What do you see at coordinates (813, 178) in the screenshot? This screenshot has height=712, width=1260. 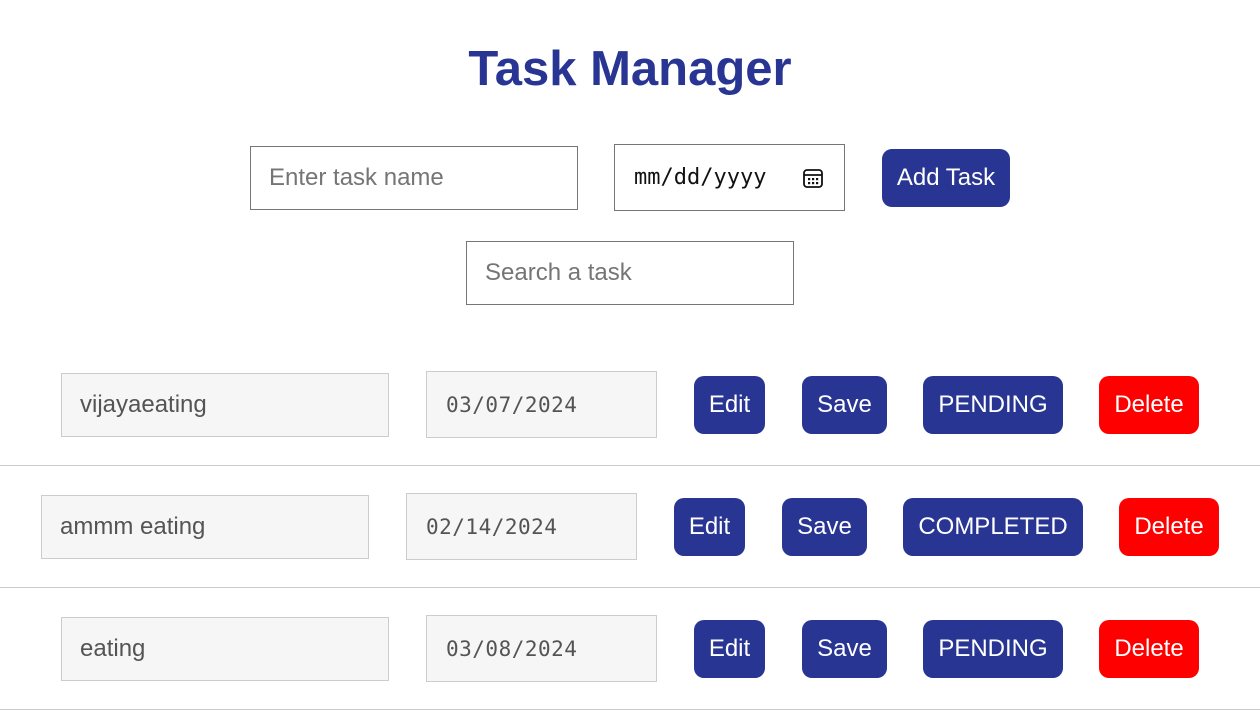 I see `calendar-icon` at bounding box center [813, 178].